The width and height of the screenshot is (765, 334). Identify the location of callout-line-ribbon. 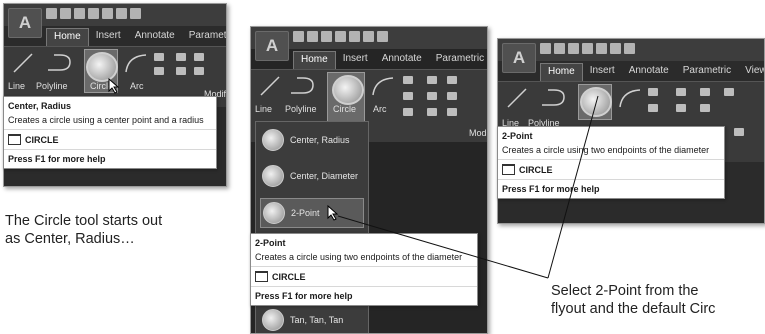
(573, 187).